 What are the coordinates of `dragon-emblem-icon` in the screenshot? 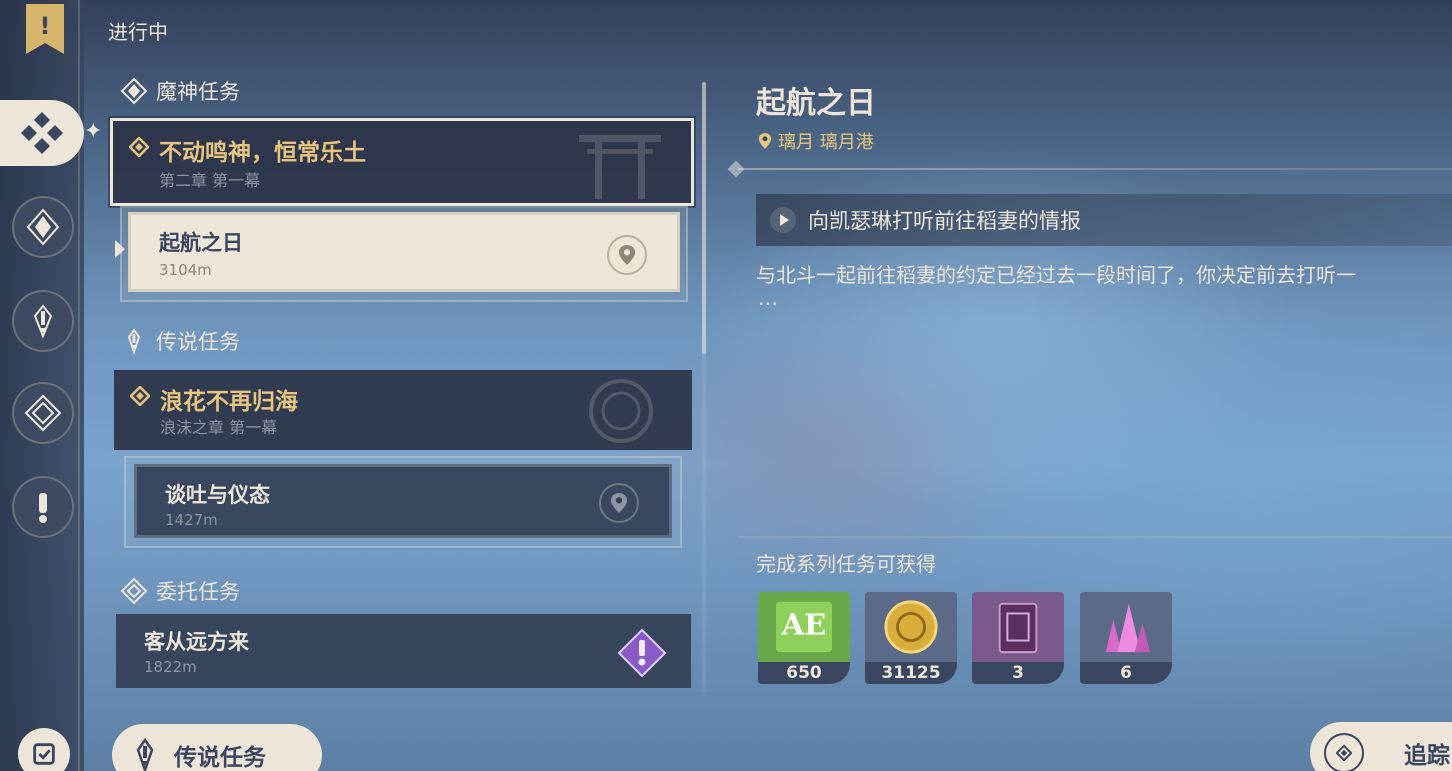 It's located at (621, 411).